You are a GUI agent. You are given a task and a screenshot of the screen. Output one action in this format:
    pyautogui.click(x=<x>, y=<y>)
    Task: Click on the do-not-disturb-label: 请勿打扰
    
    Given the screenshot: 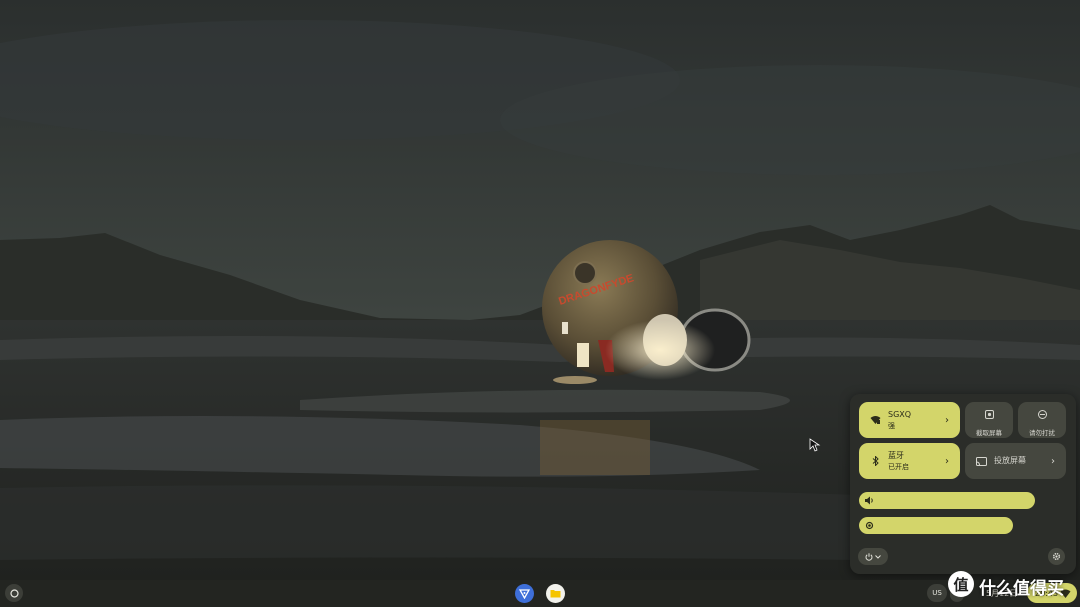 What is the action you would take?
    pyautogui.click(x=1042, y=432)
    